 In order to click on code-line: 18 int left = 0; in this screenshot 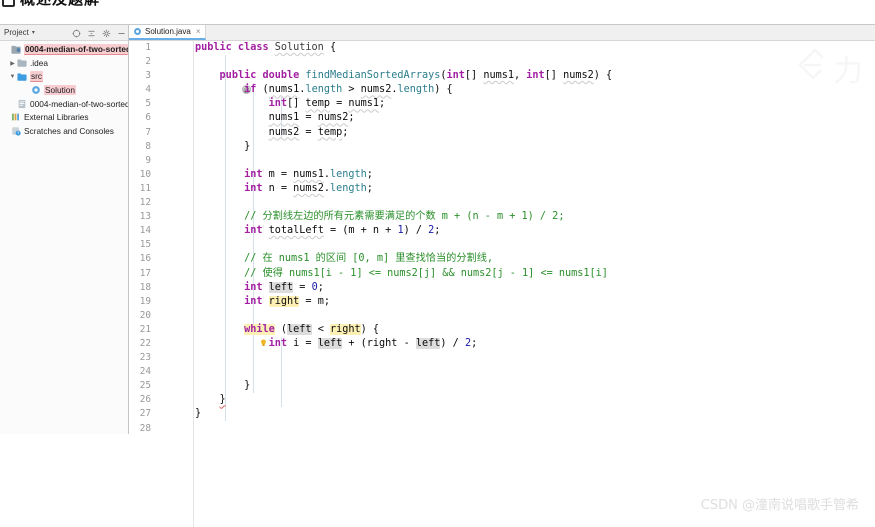, I will do `click(502, 288)`.